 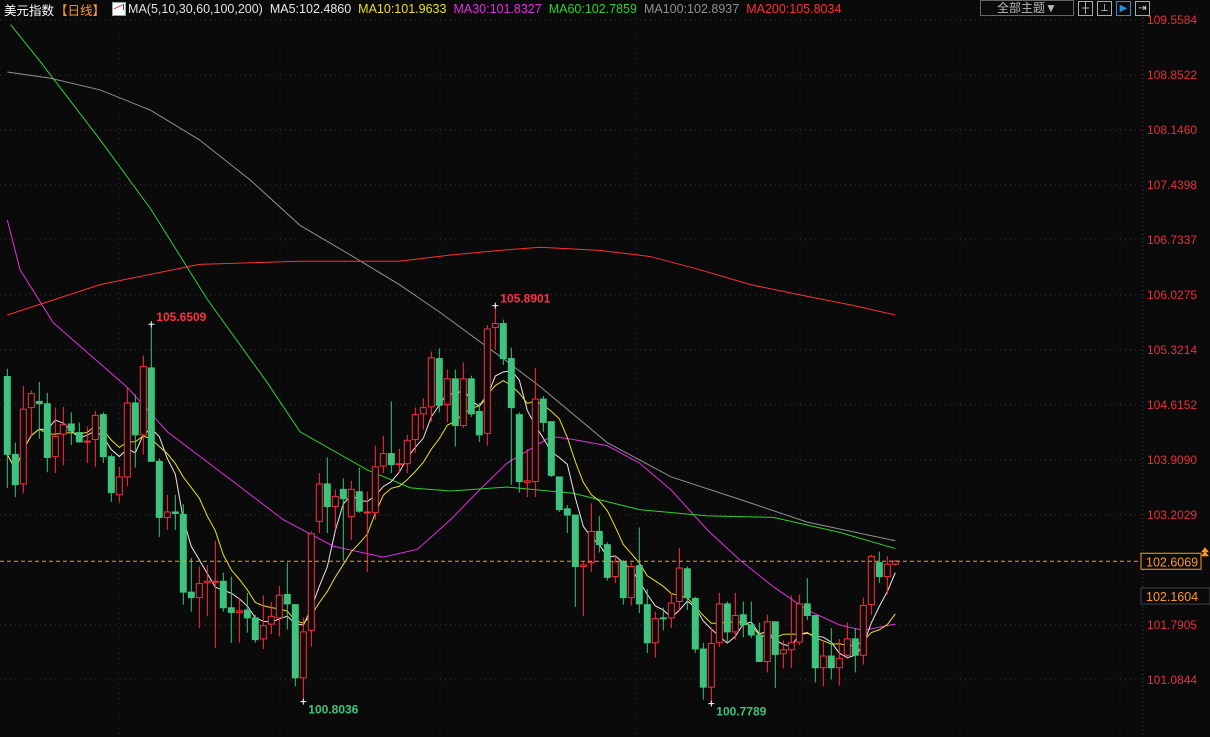 I want to click on marker-price-label: 102.1604, so click(x=1172, y=597).